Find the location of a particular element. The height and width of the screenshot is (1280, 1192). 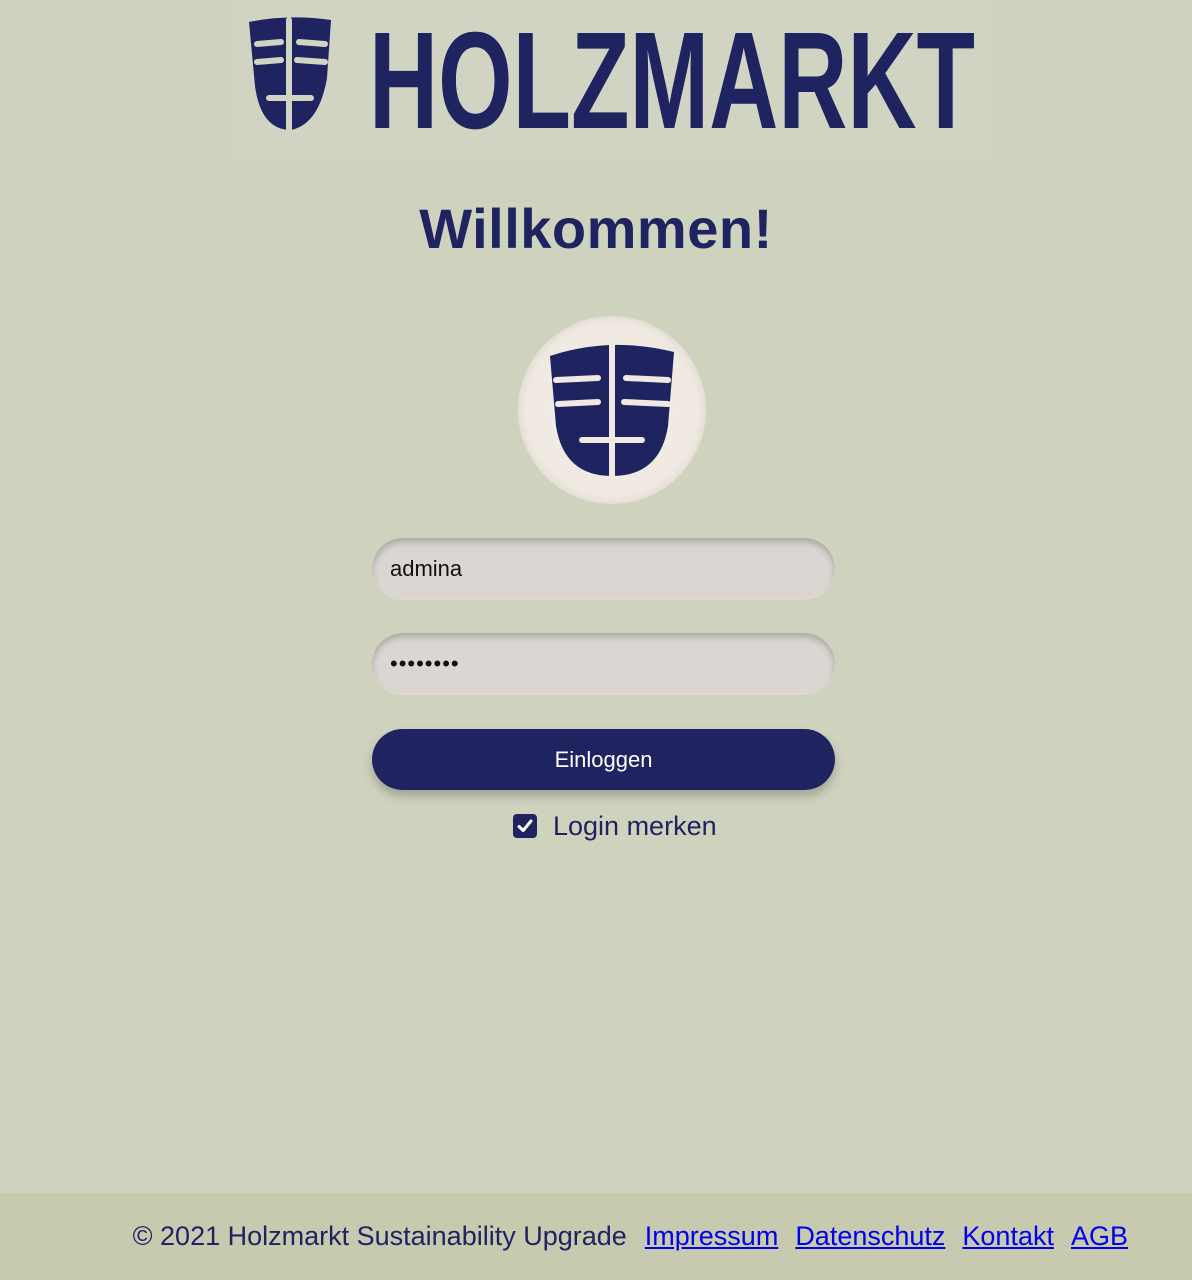

remember-login: Login merken is located at coordinates (615, 826).